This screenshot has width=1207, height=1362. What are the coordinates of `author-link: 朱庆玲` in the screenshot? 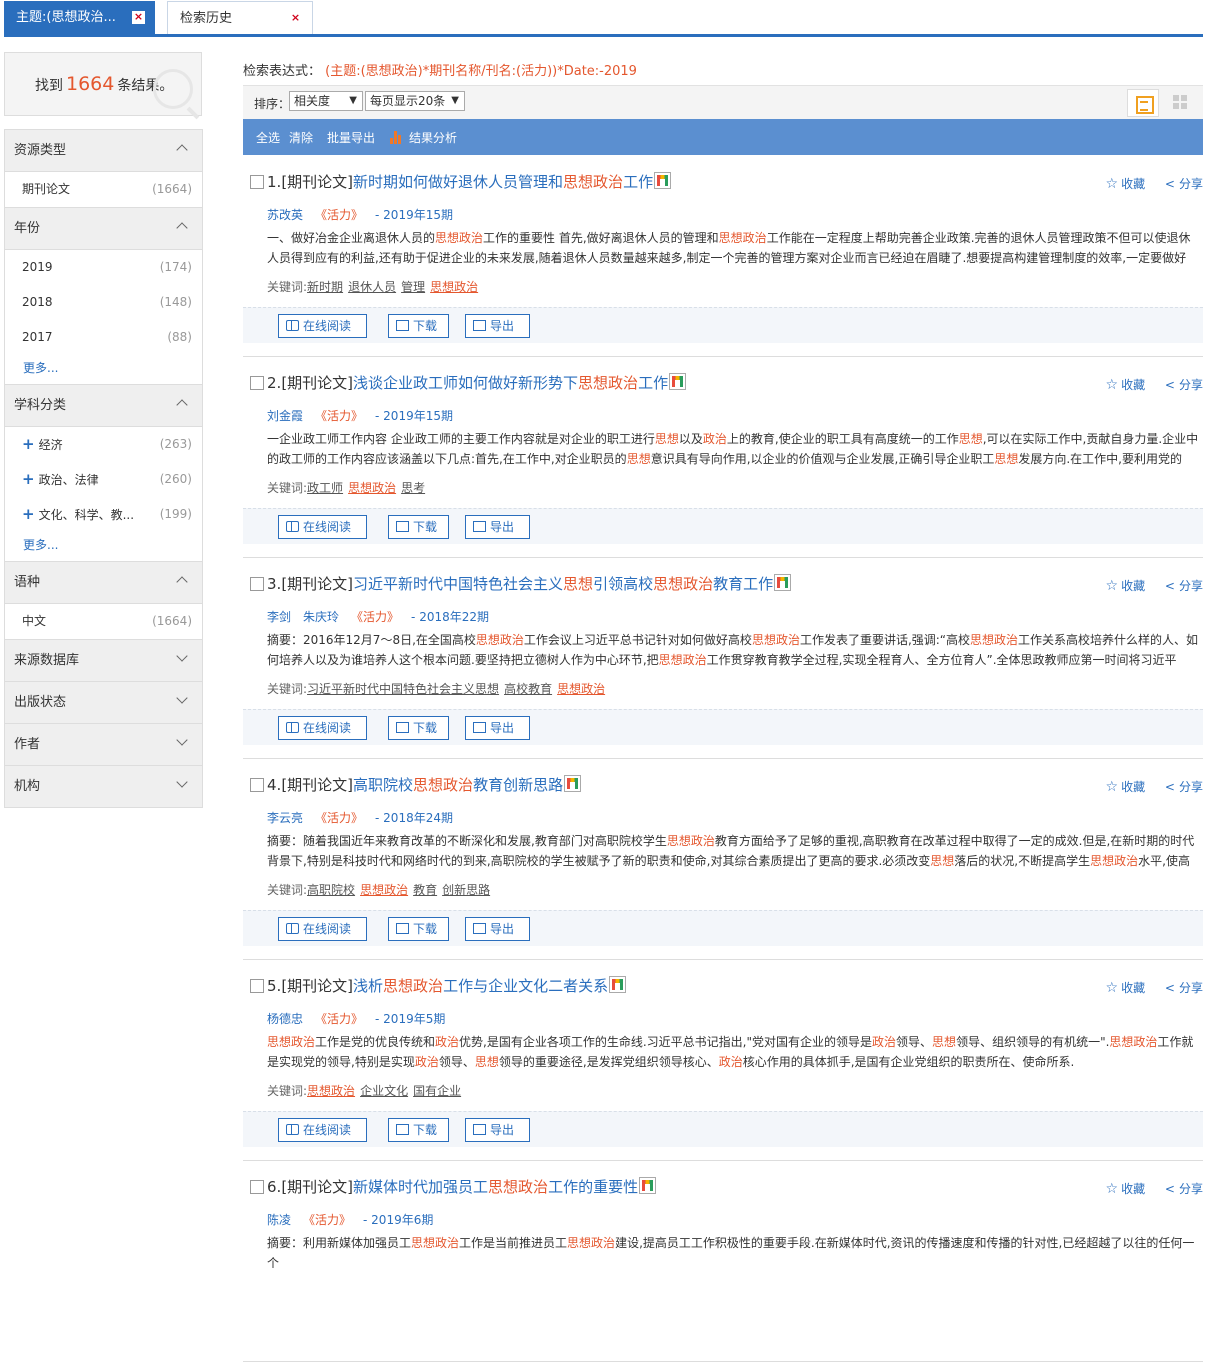 It's located at (321, 617).